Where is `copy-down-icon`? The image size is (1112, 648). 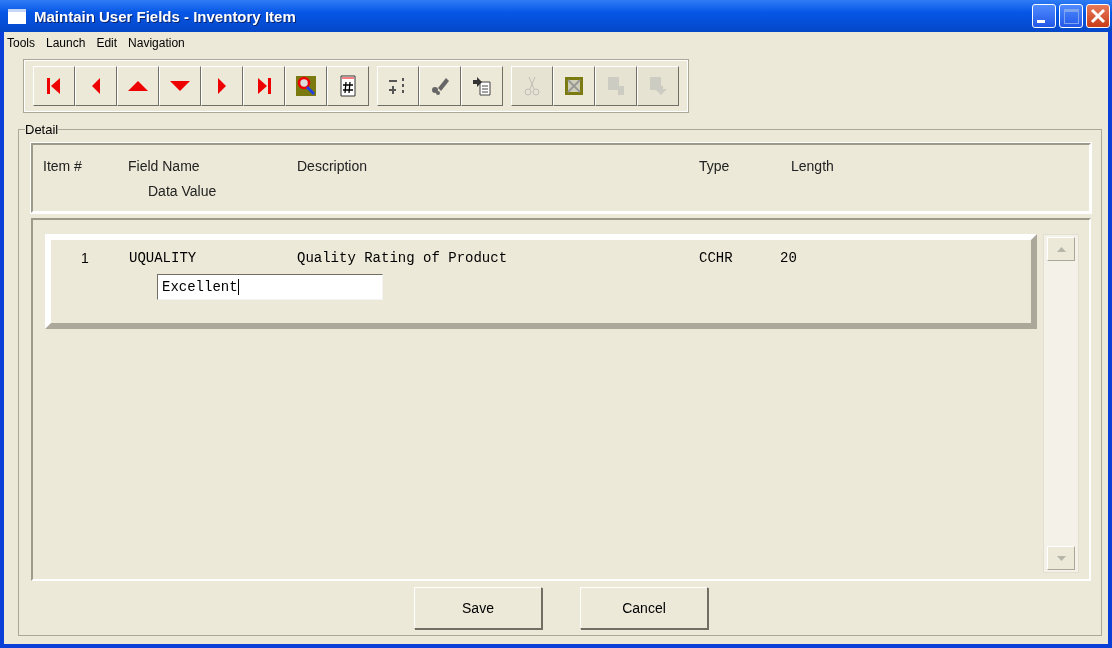
copy-down-icon is located at coordinates (658, 86).